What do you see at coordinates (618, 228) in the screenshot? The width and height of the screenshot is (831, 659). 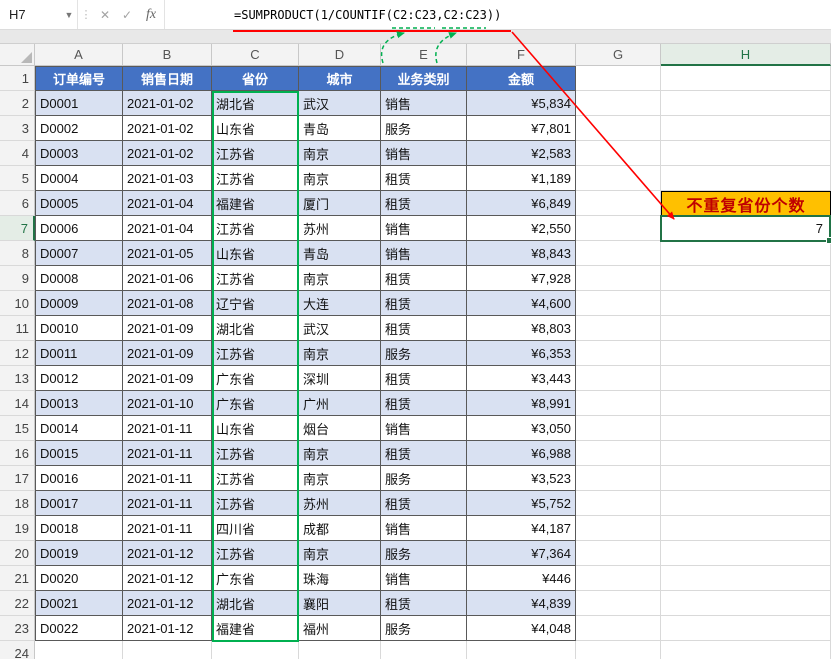 I see `cell-G7` at bounding box center [618, 228].